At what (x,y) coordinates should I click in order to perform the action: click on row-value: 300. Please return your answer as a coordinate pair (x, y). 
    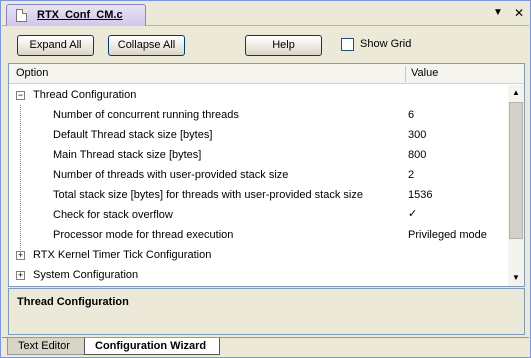
    Looking at the image, I should click on (417, 135).